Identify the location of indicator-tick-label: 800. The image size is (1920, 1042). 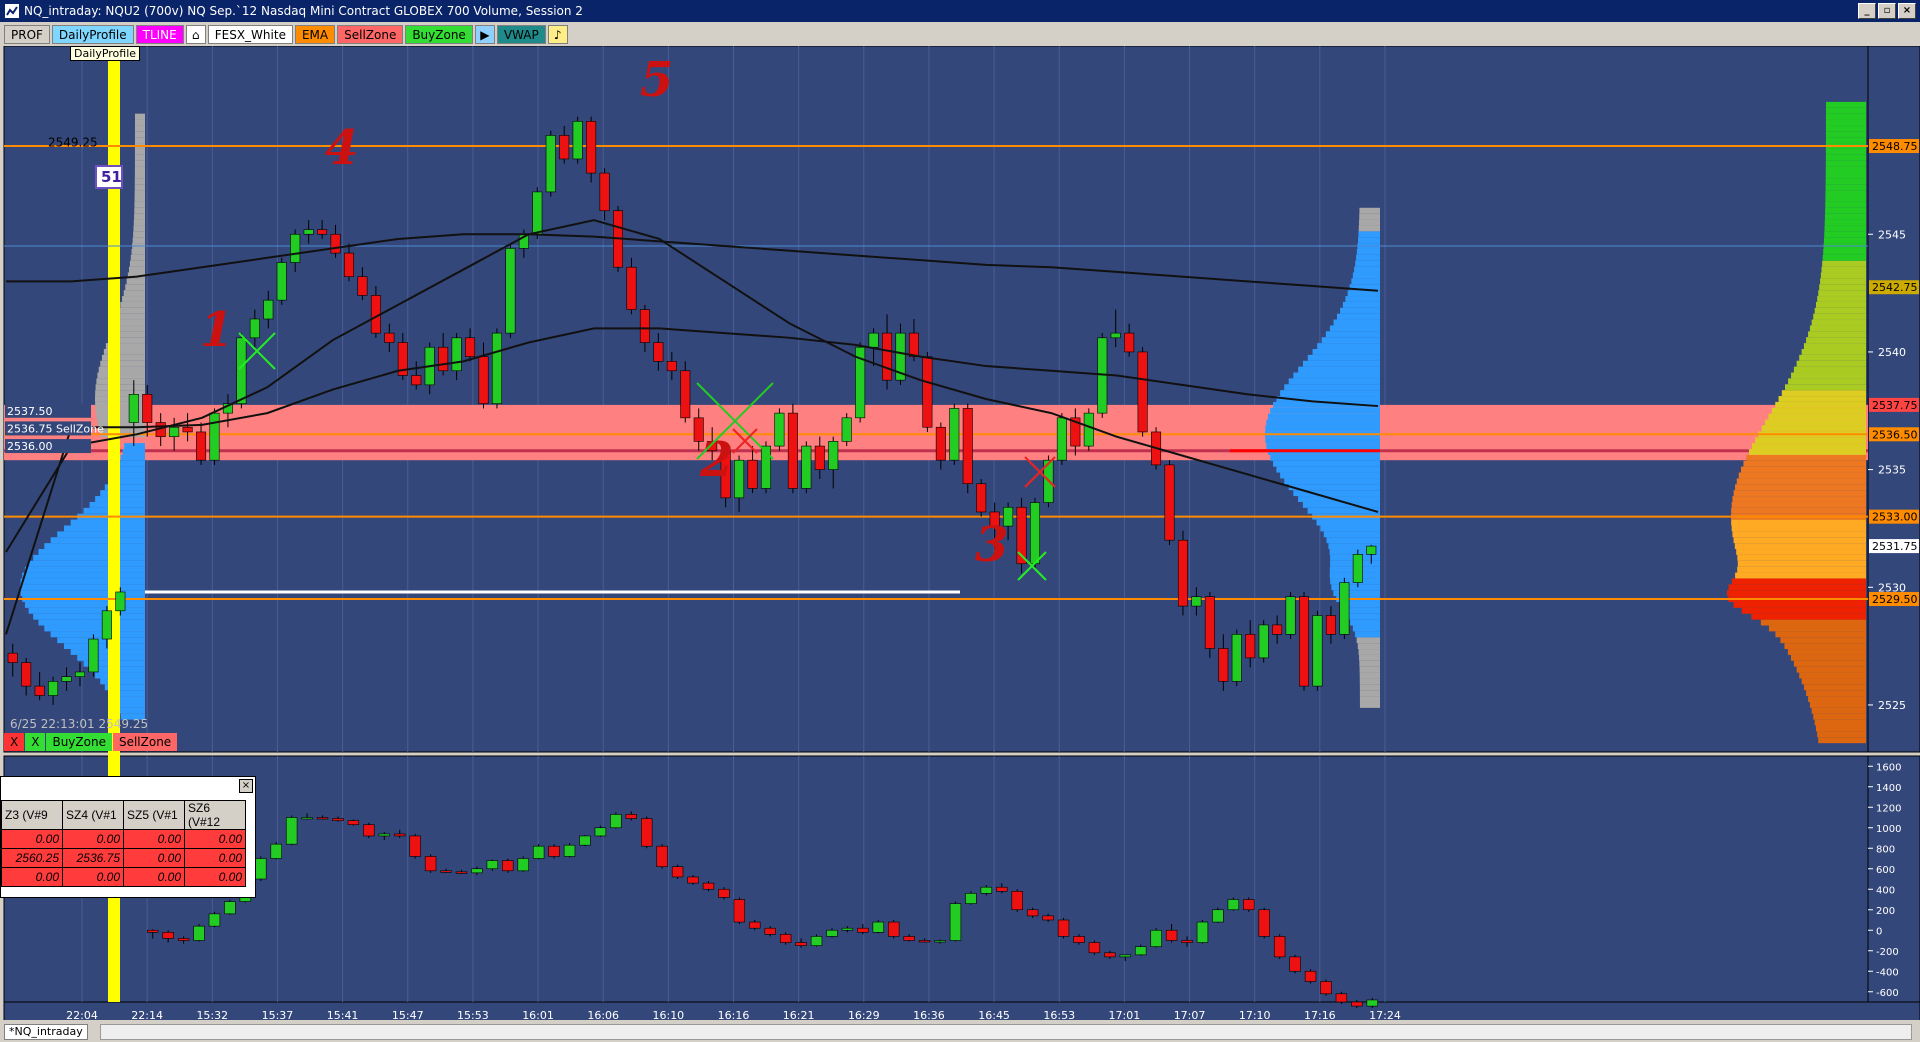
(1885, 849).